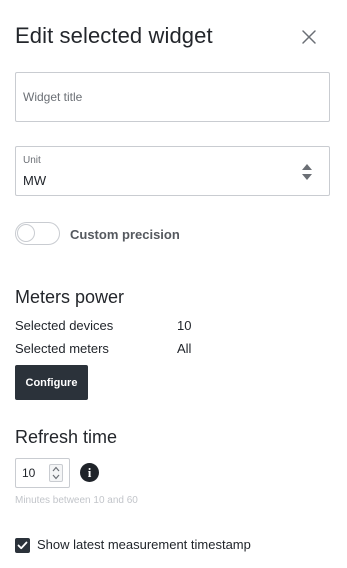 This screenshot has height=568, width=347. What do you see at coordinates (184, 325) in the screenshot?
I see `selected-devices-value: 10` at bounding box center [184, 325].